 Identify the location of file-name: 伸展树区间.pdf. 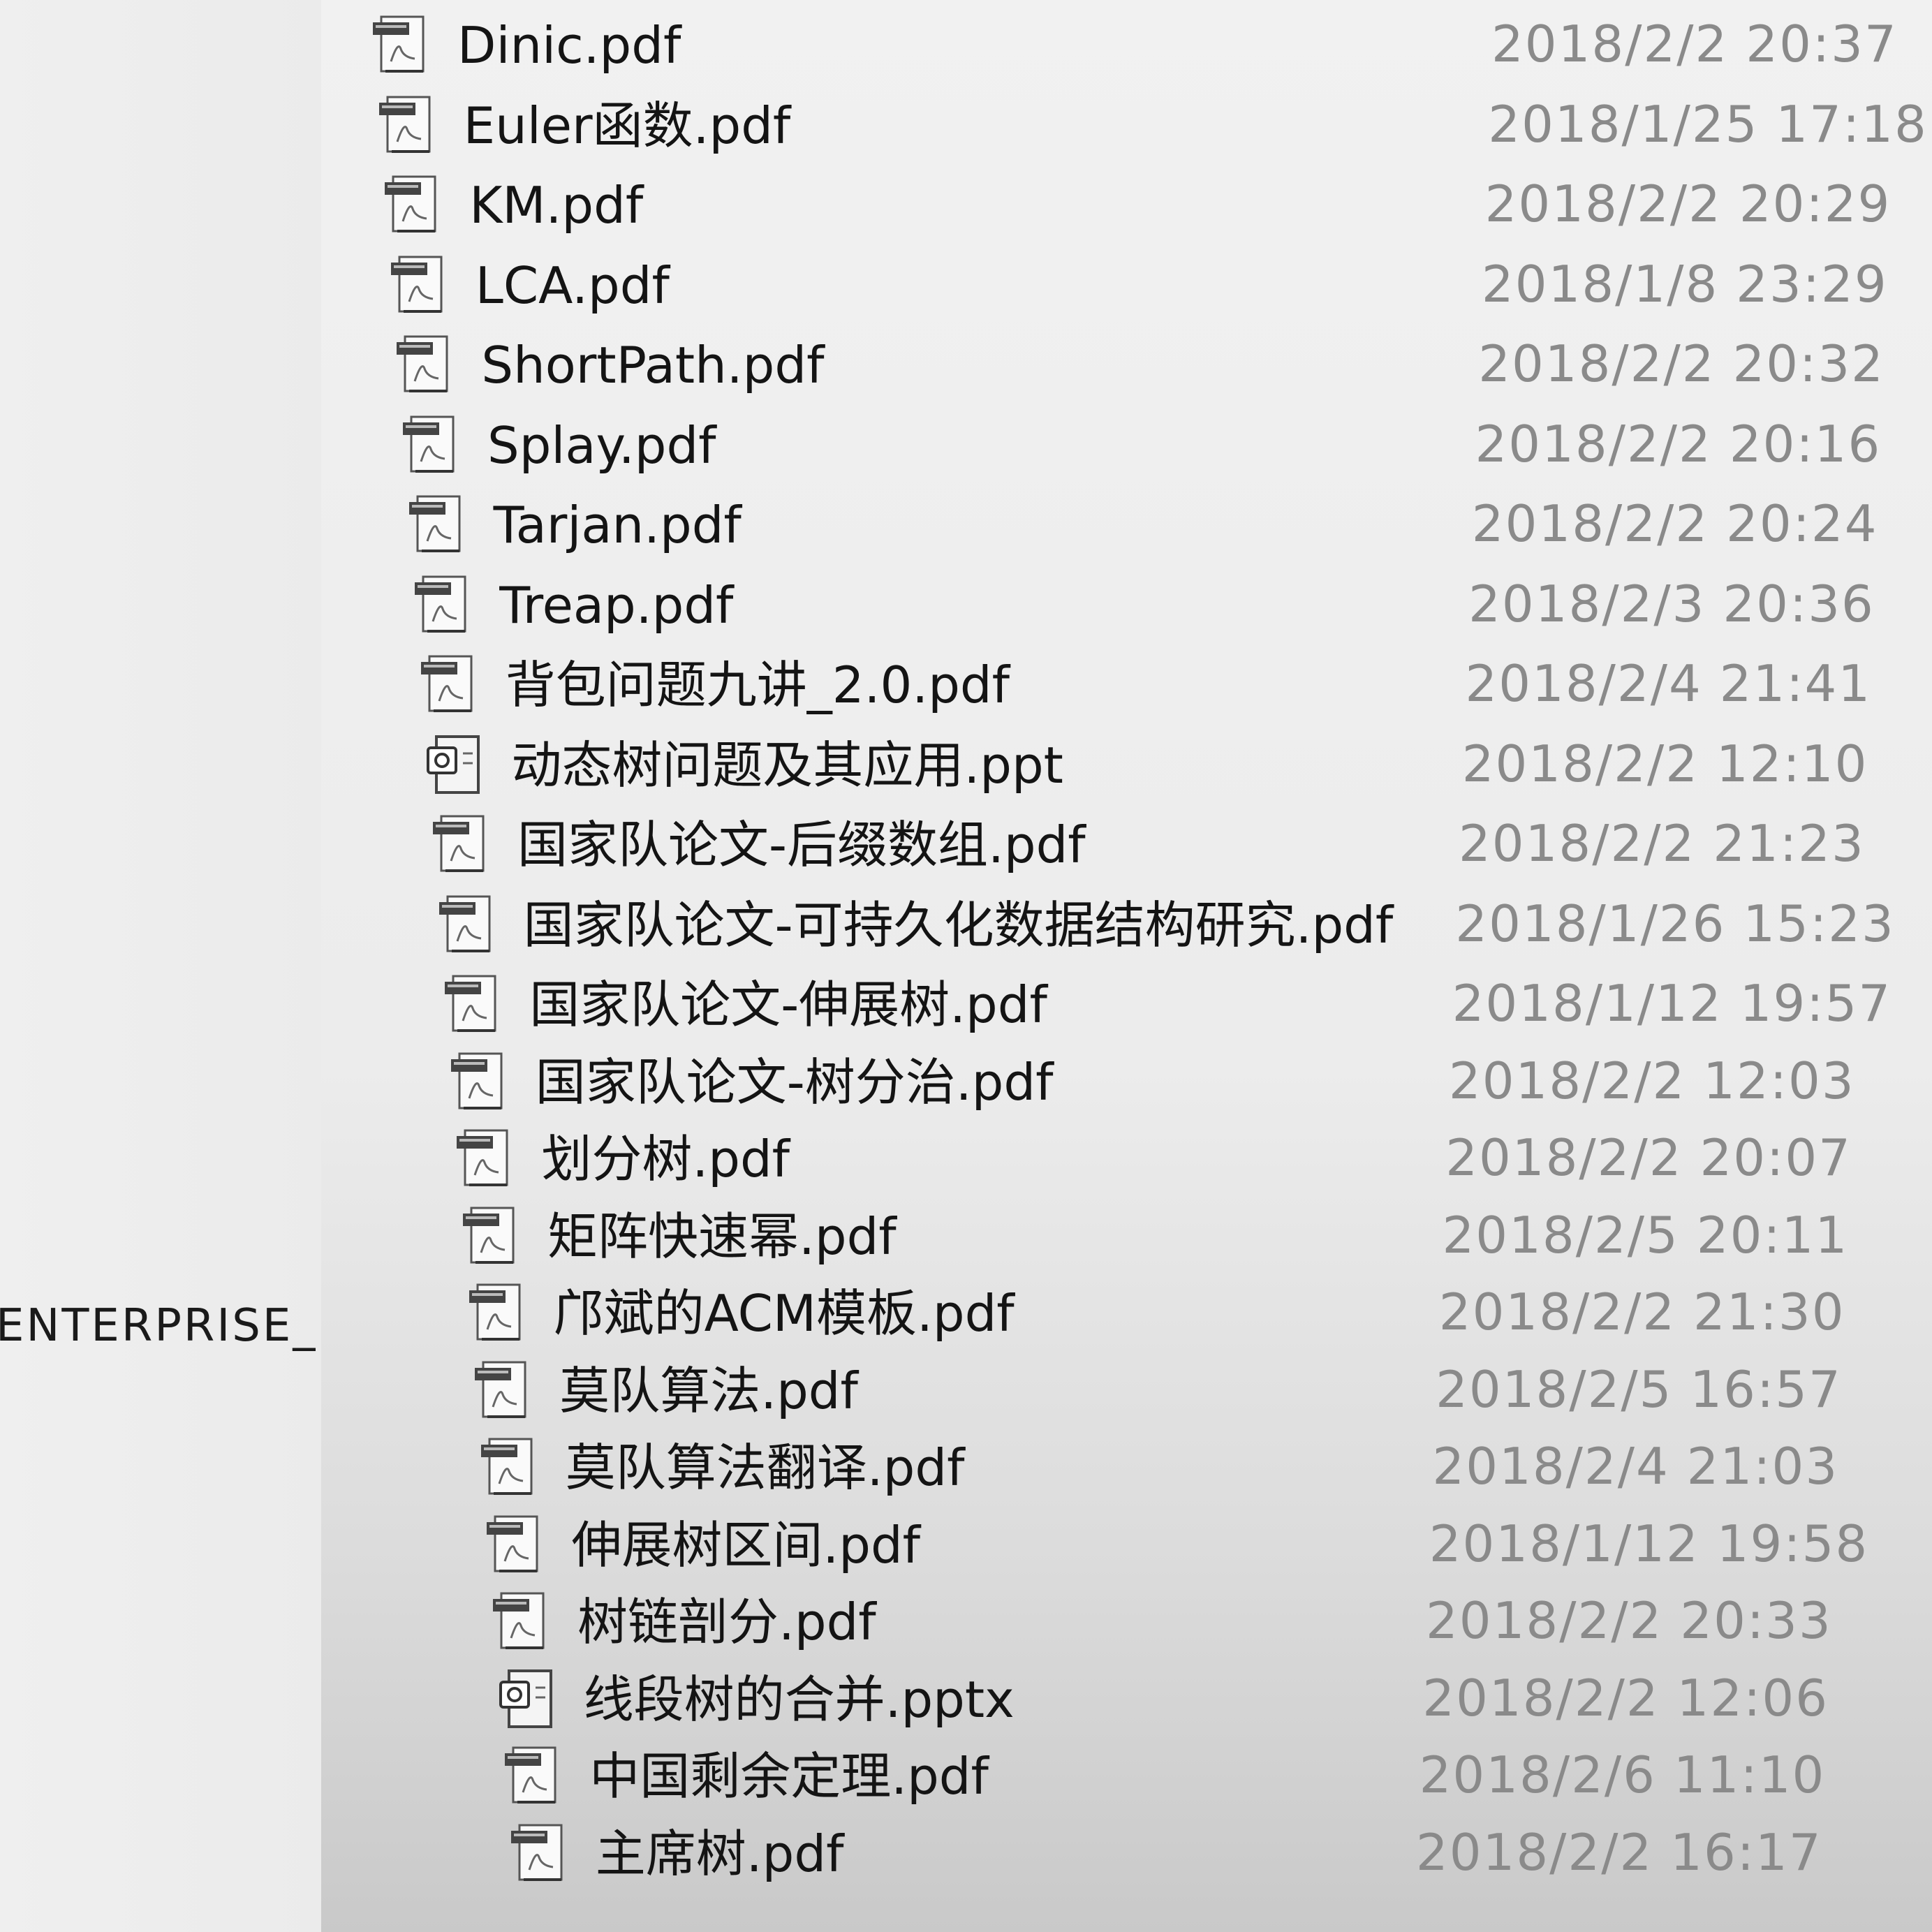
(745, 1545).